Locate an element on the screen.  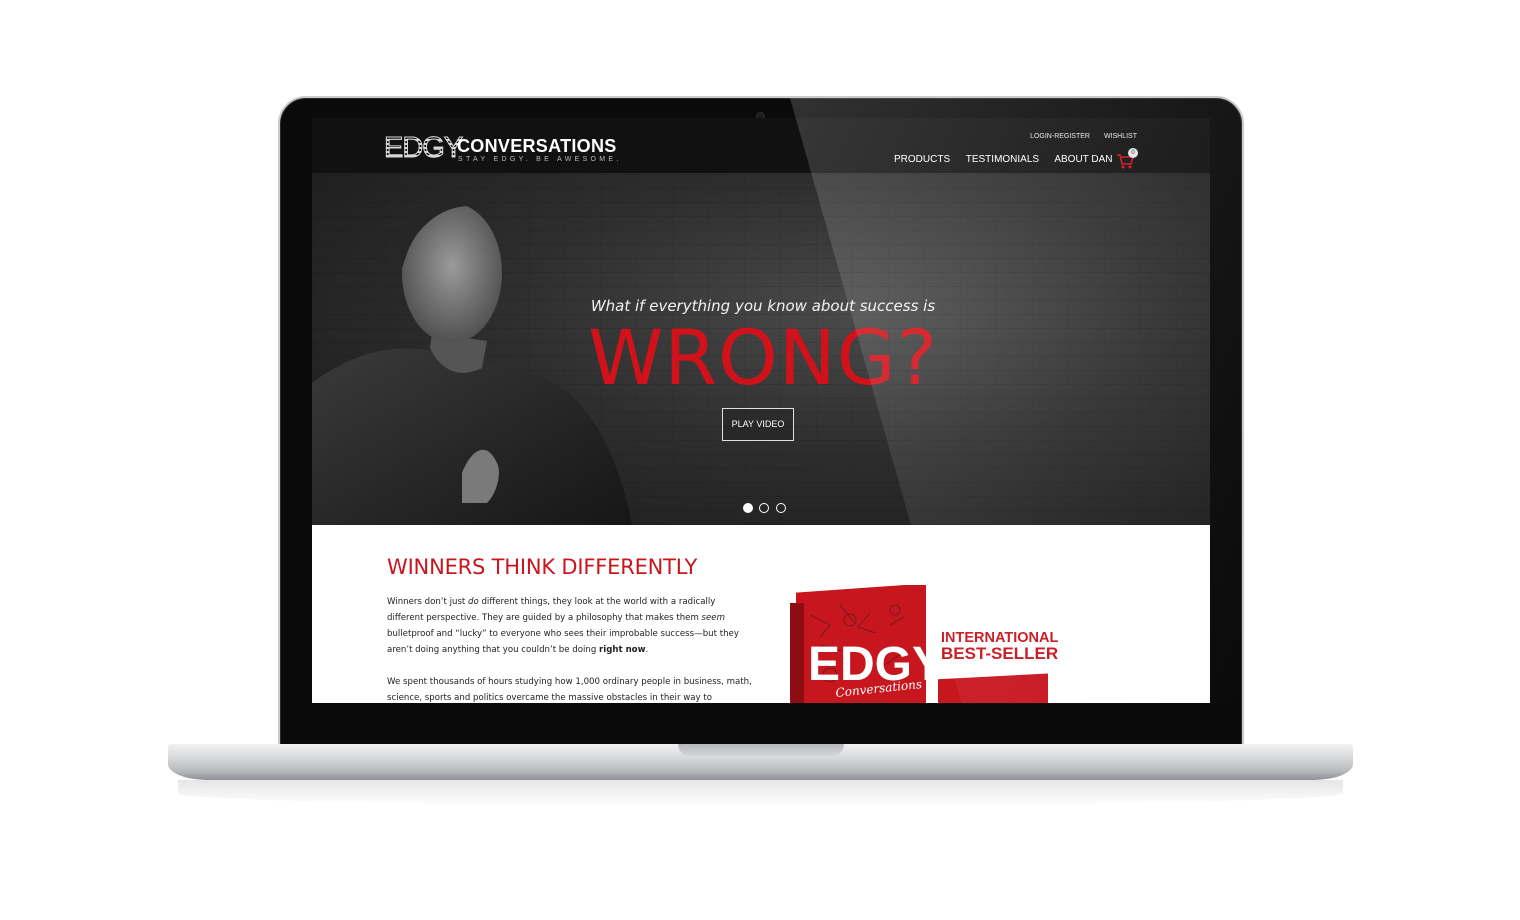
p1-emphasis-seem: seem is located at coordinates (713, 618).